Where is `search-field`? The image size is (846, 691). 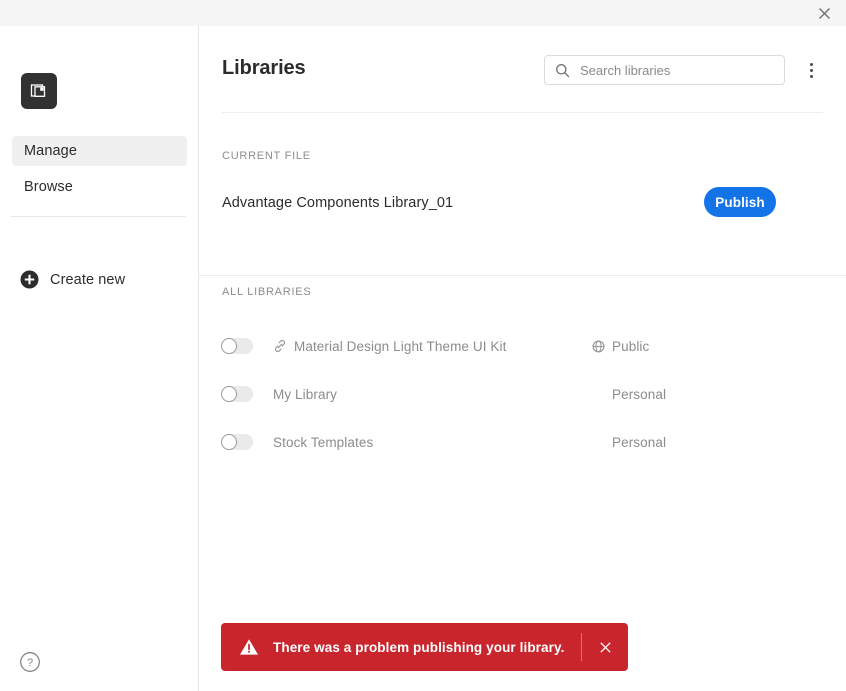
search-field is located at coordinates (664, 70).